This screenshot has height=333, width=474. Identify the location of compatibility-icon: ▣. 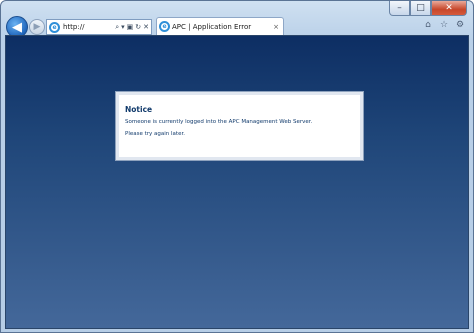
(130, 27).